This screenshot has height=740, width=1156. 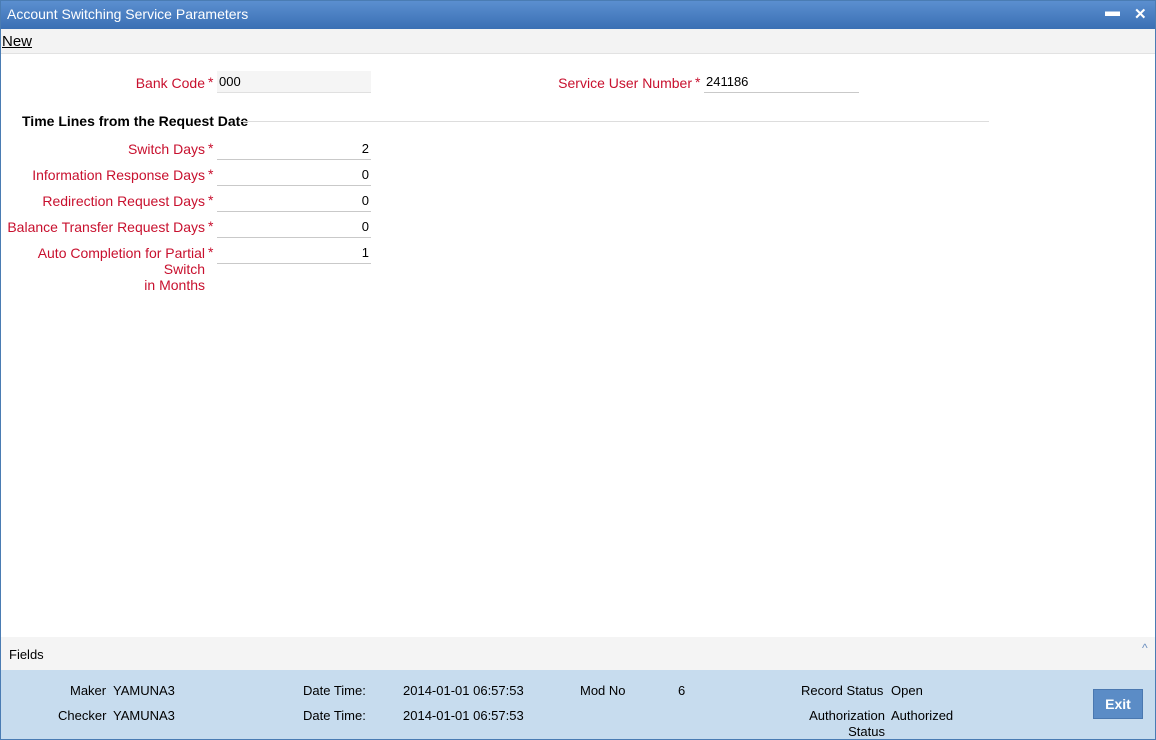 What do you see at coordinates (294, 201) in the screenshot?
I see `redirection-request-days-field` at bounding box center [294, 201].